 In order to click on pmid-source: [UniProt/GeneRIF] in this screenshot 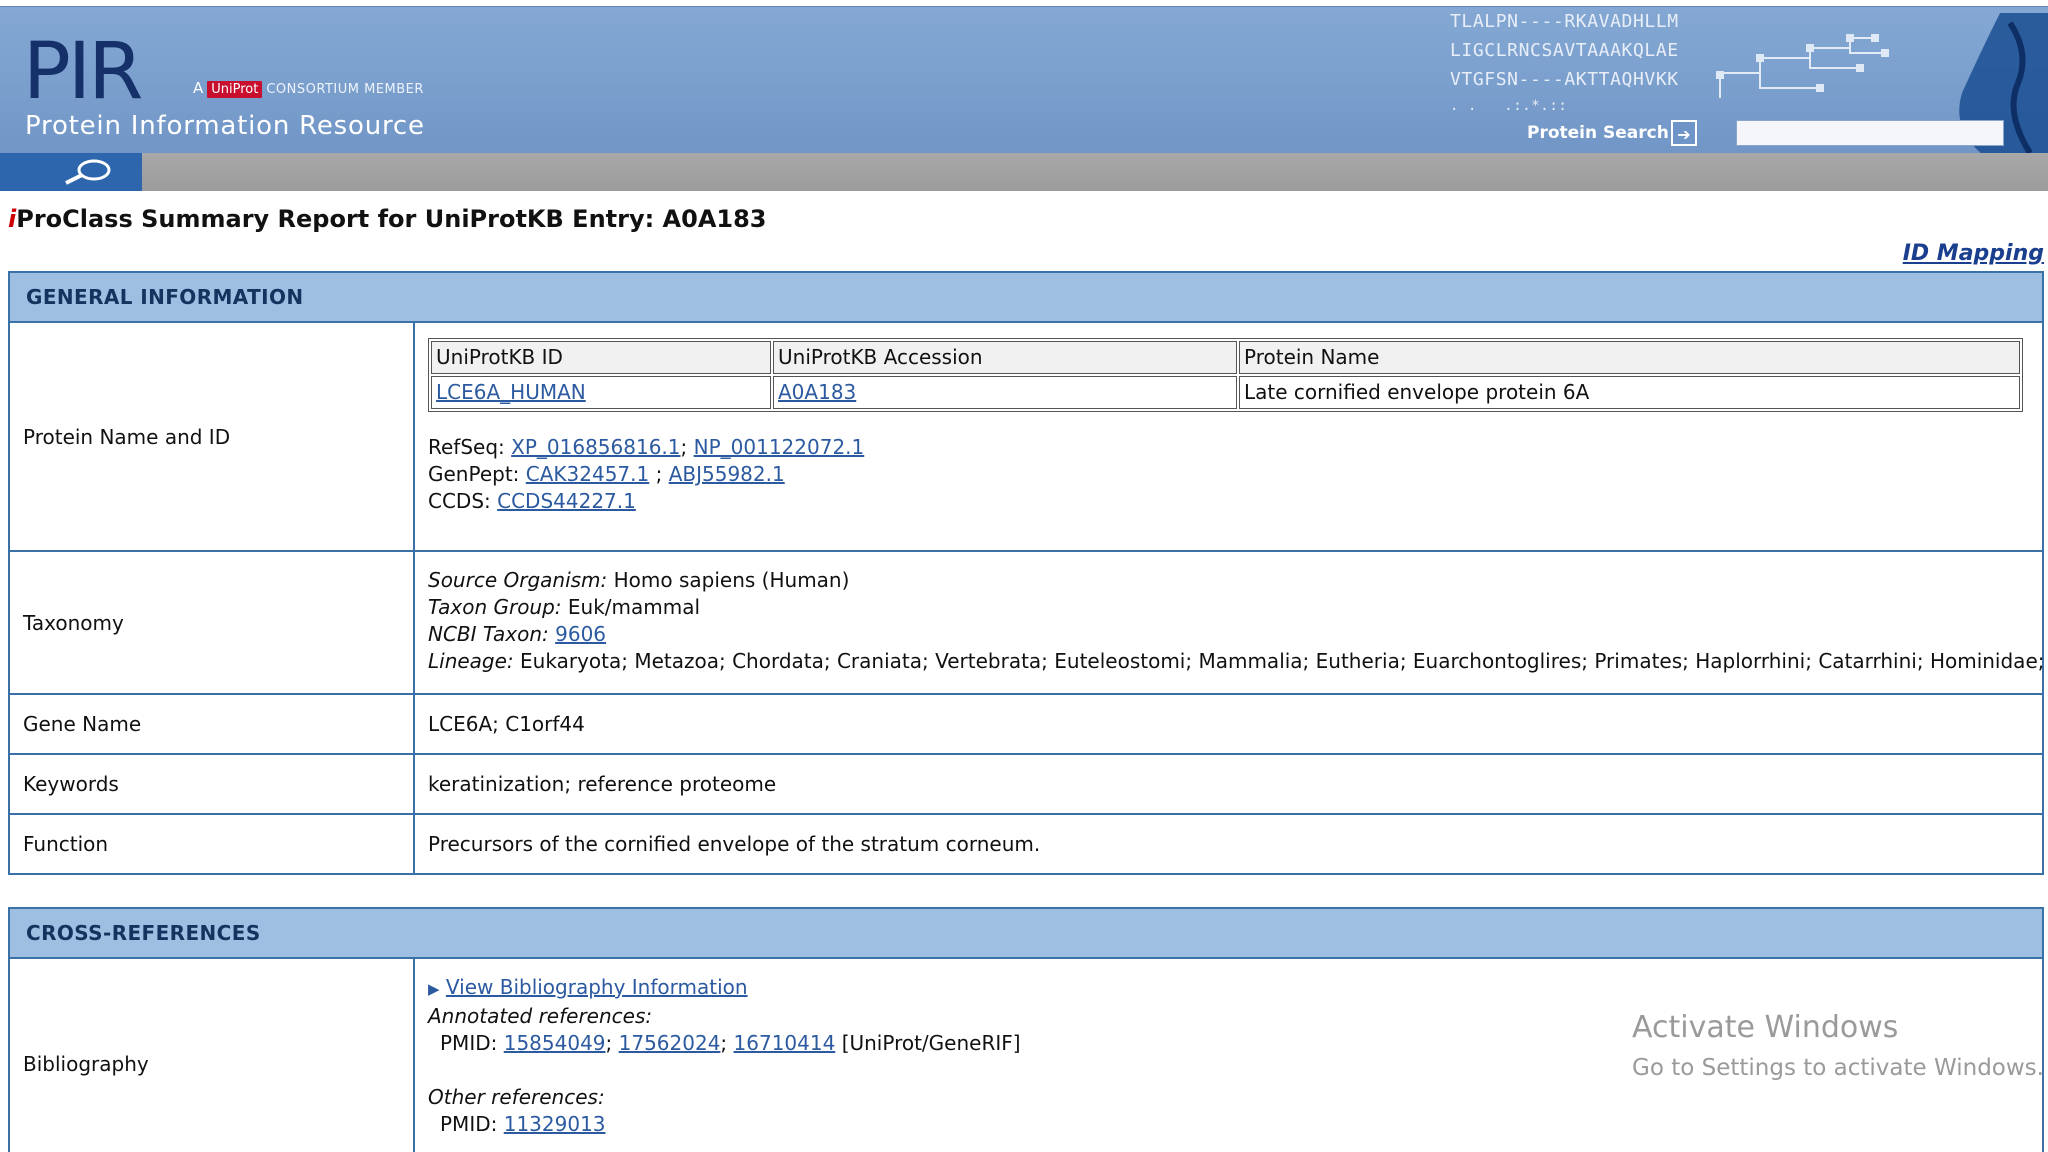, I will do `click(931, 1043)`.